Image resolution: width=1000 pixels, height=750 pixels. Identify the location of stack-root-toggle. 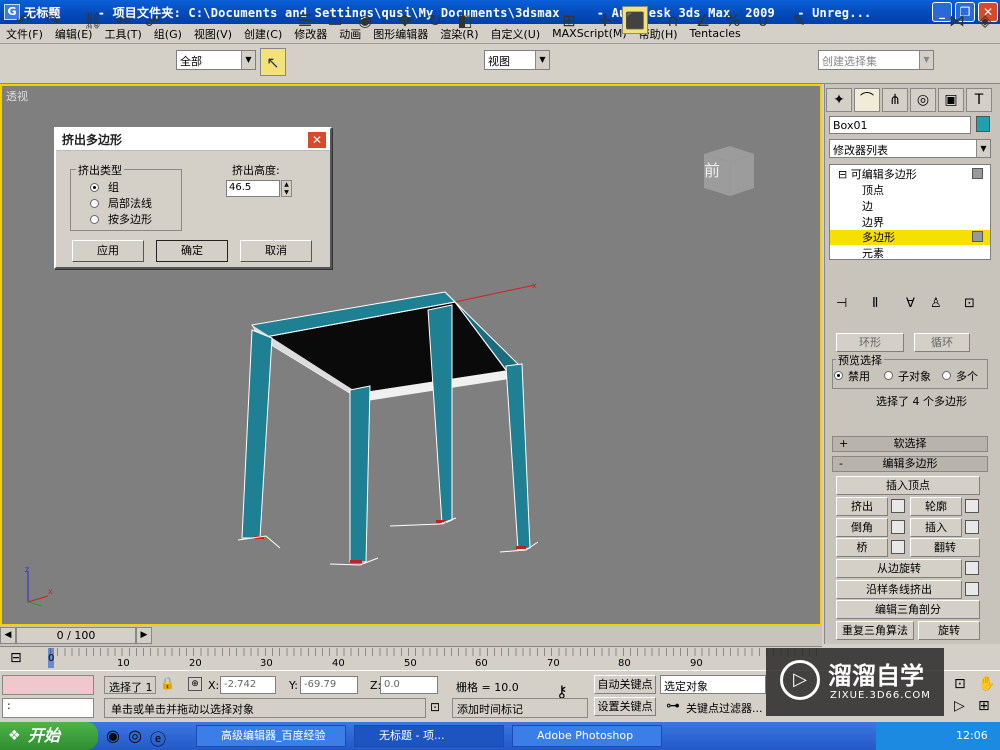
(977, 173).